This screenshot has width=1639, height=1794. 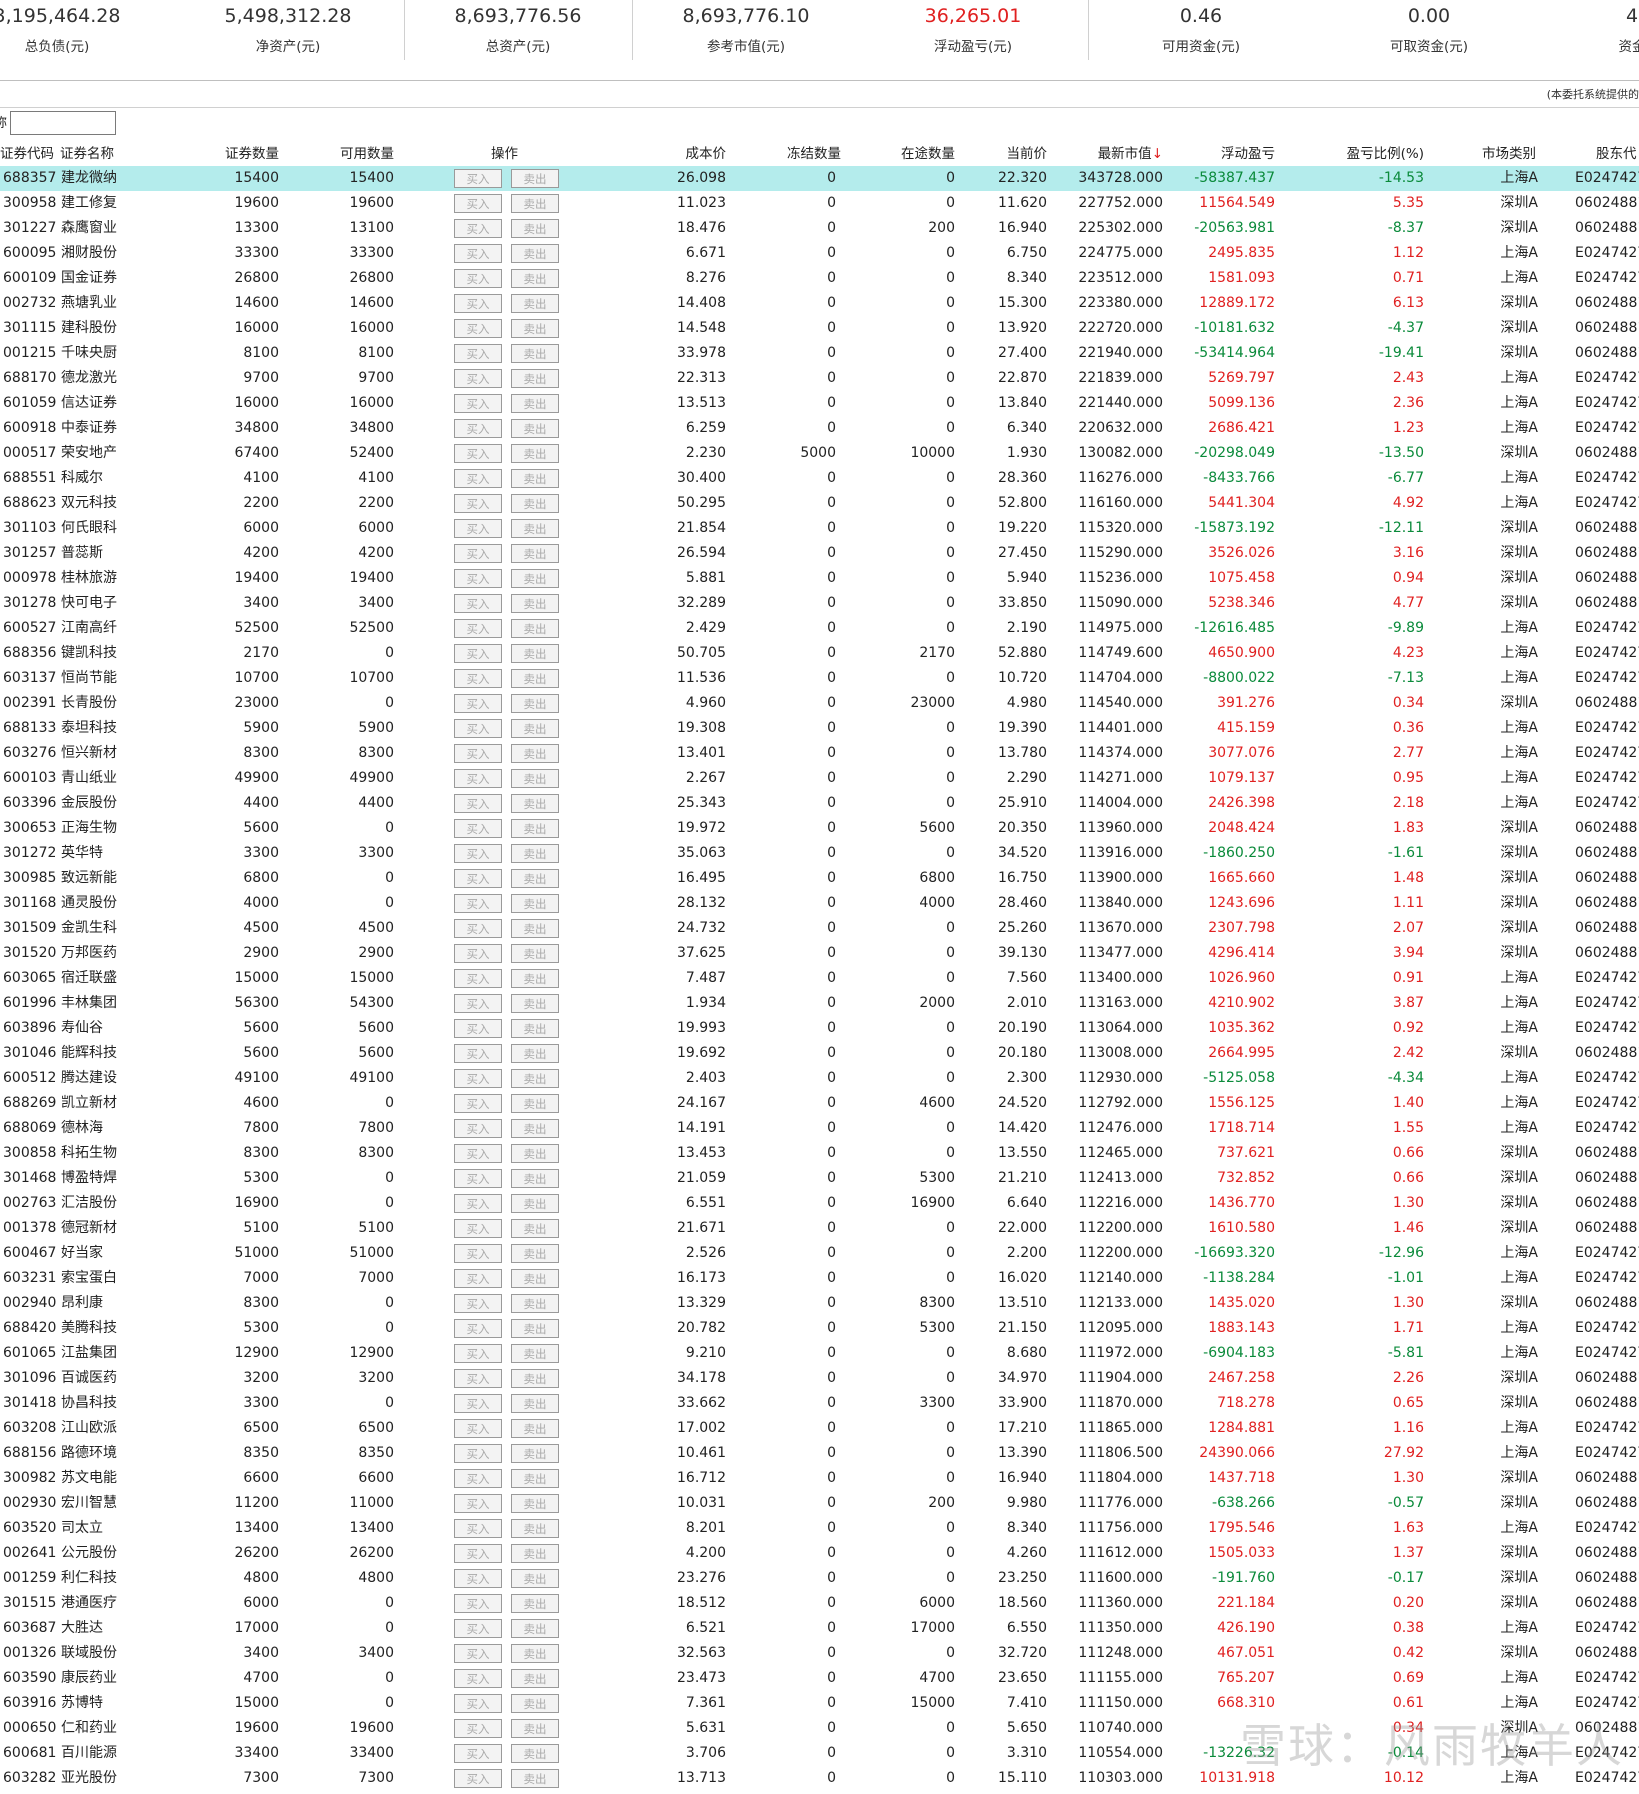 What do you see at coordinates (1130, 154) in the screenshot?
I see `col-market-value: 最新市值↓` at bounding box center [1130, 154].